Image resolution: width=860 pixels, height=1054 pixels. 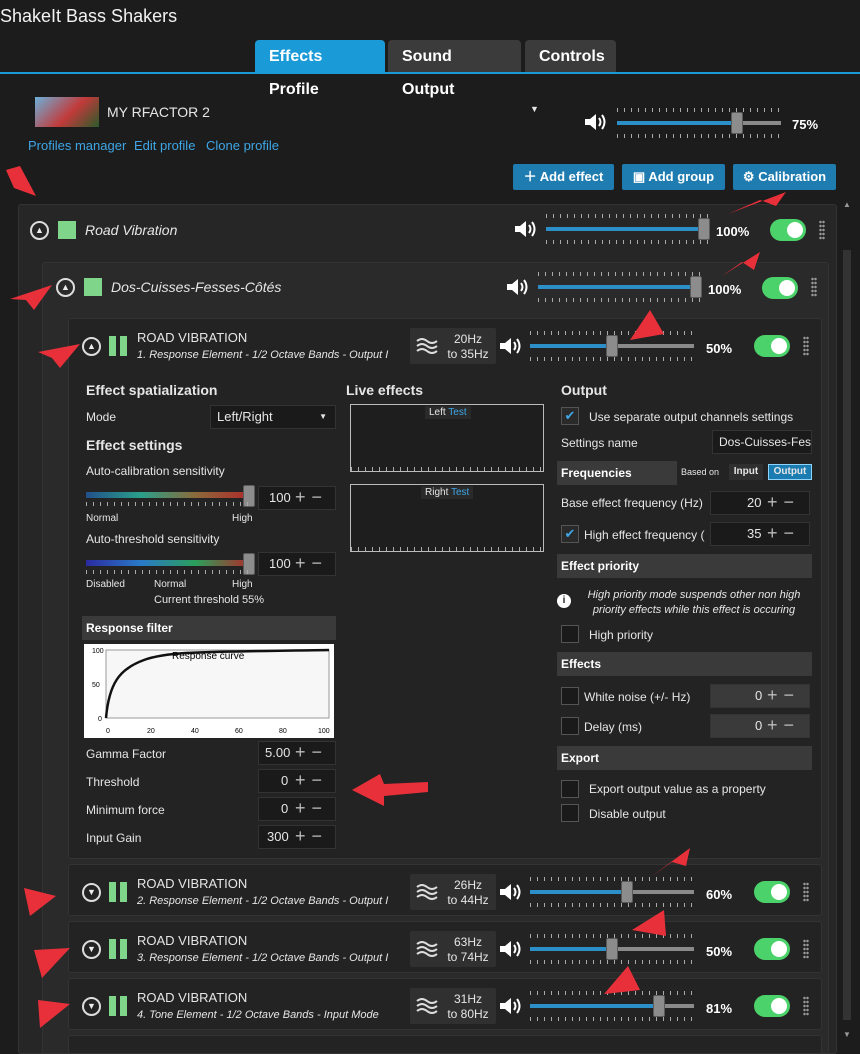 What do you see at coordinates (570, 416) in the screenshot?
I see `separate-output-checkbox: ✔` at bounding box center [570, 416].